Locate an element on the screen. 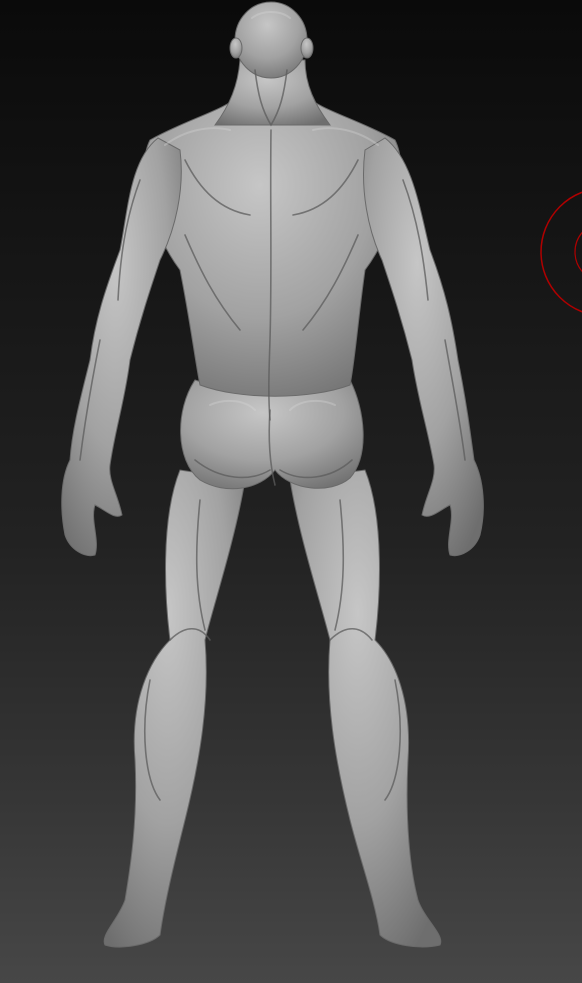 This screenshot has height=983, width=582. brush-outer-ring is located at coordinates (561, 252).